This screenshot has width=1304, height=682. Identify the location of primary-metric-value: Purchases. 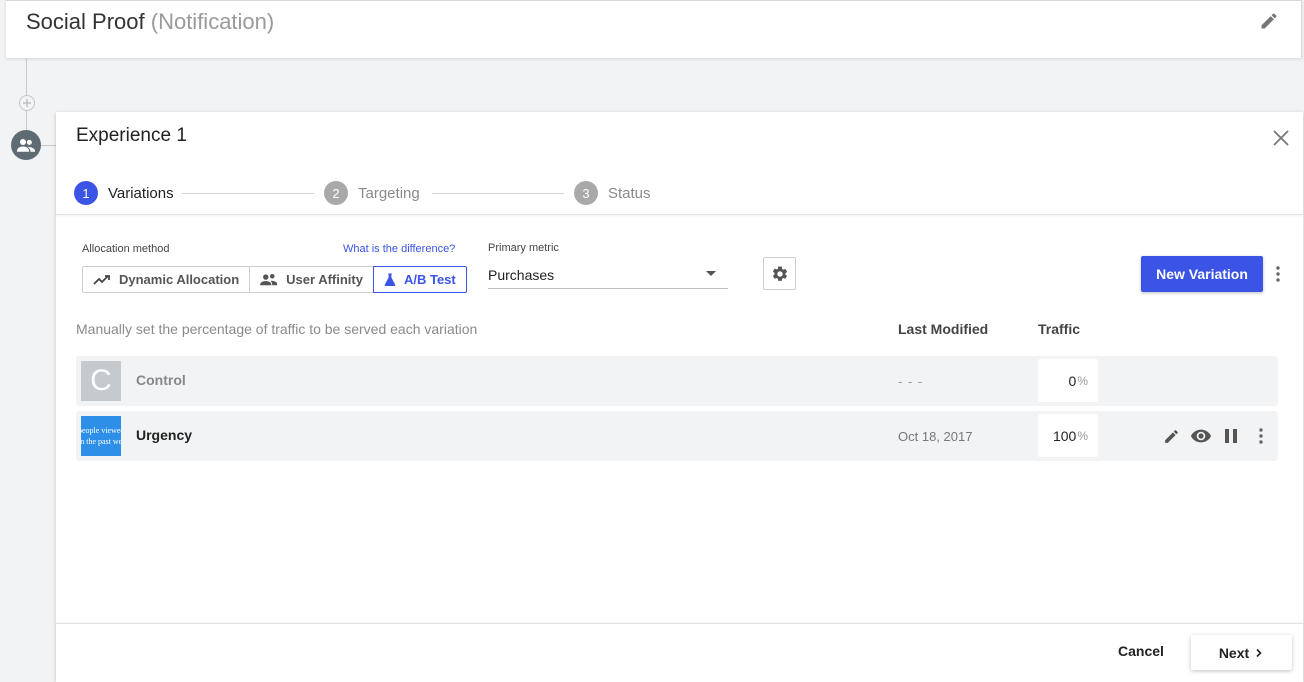
(521, 275).